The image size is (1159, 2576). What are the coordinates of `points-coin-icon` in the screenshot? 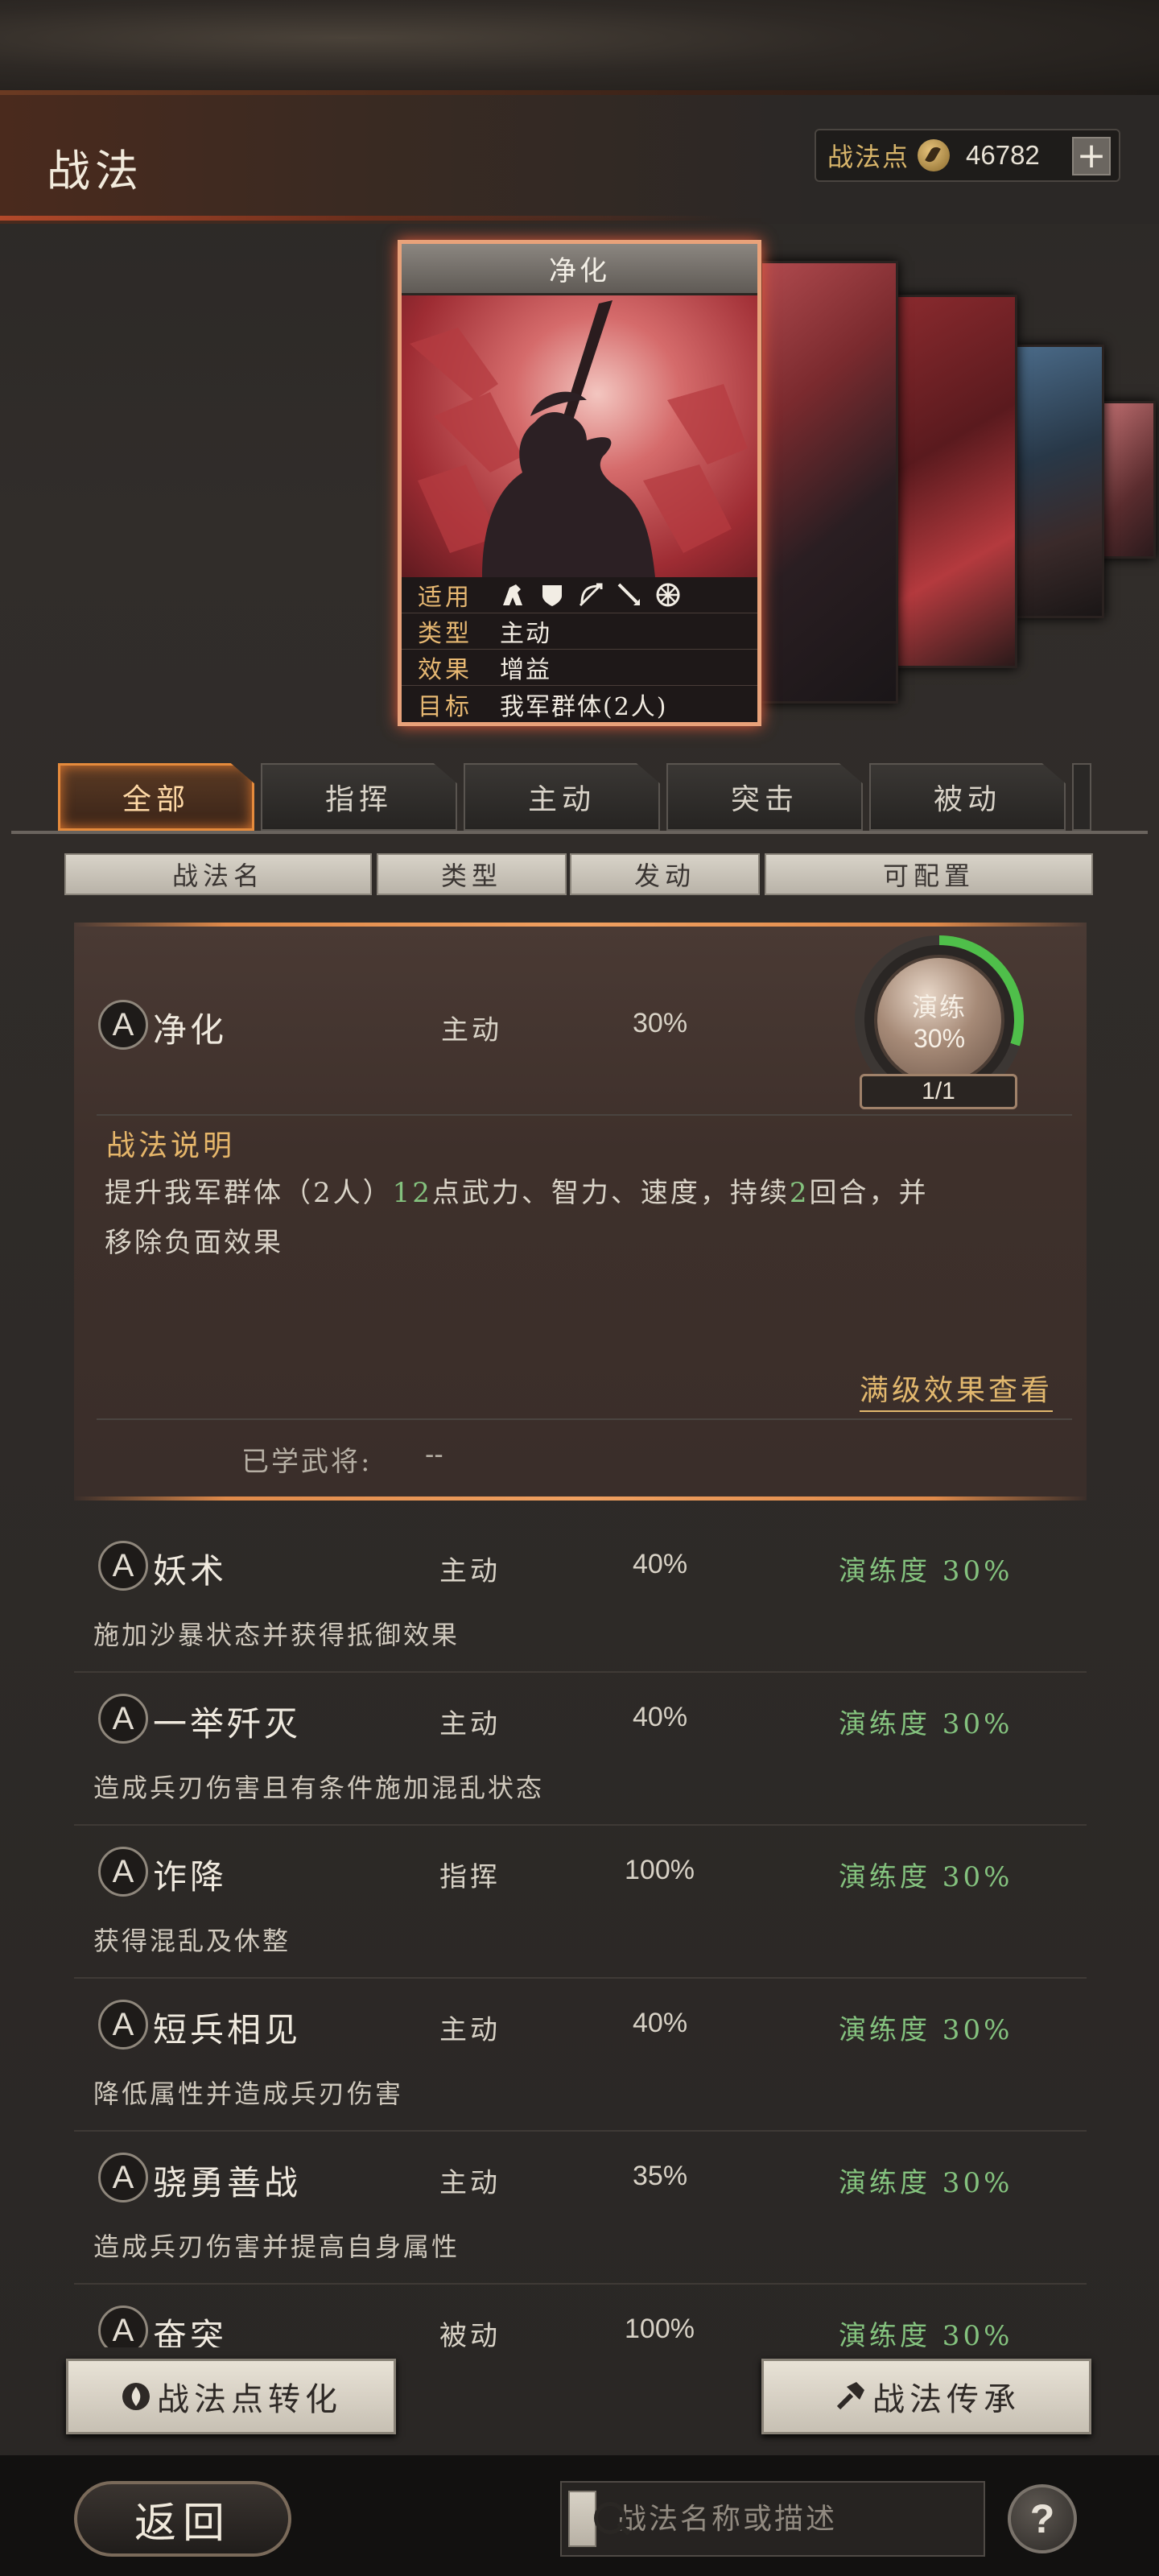 It's located at (934, 155).